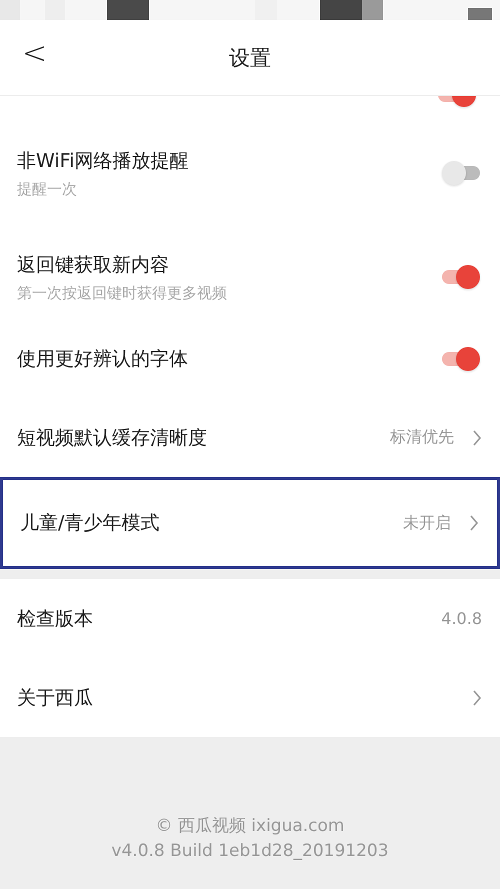 The image size is (500, 889). Describe the element at coordinates (422, 437) in the screenshot. I see `row-value: 标清优先` at that location.